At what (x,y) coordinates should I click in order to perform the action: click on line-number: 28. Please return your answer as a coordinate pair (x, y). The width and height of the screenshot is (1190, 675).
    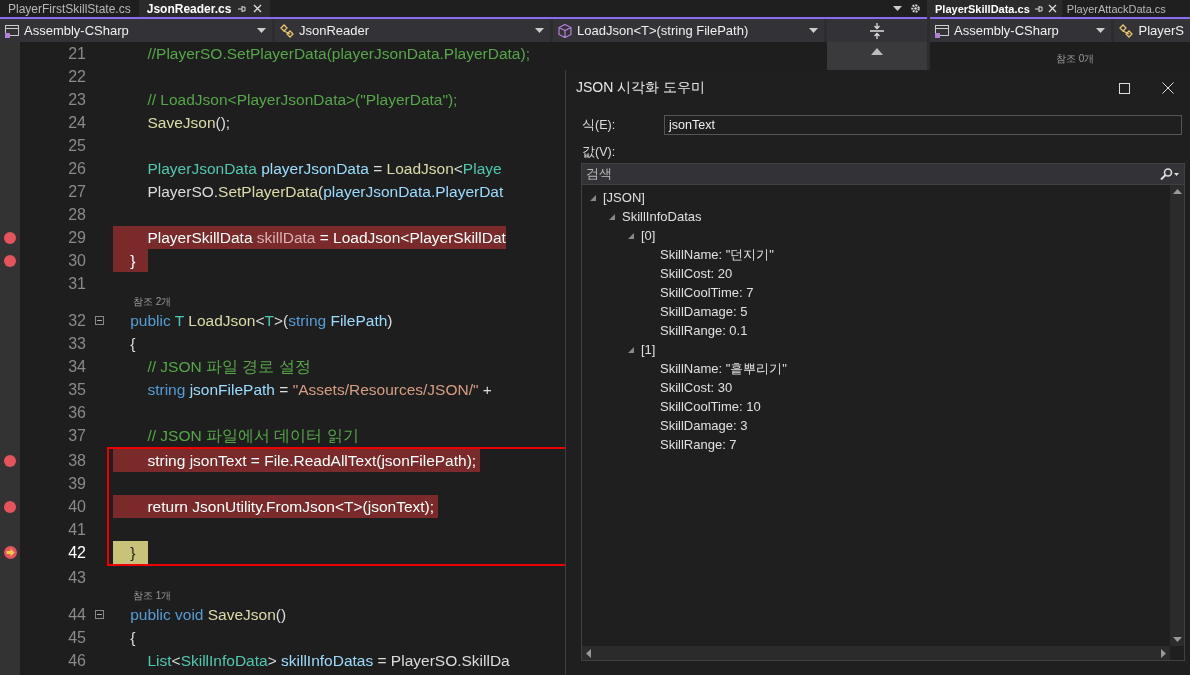
    Looking at the image, I should click on (76, 214).